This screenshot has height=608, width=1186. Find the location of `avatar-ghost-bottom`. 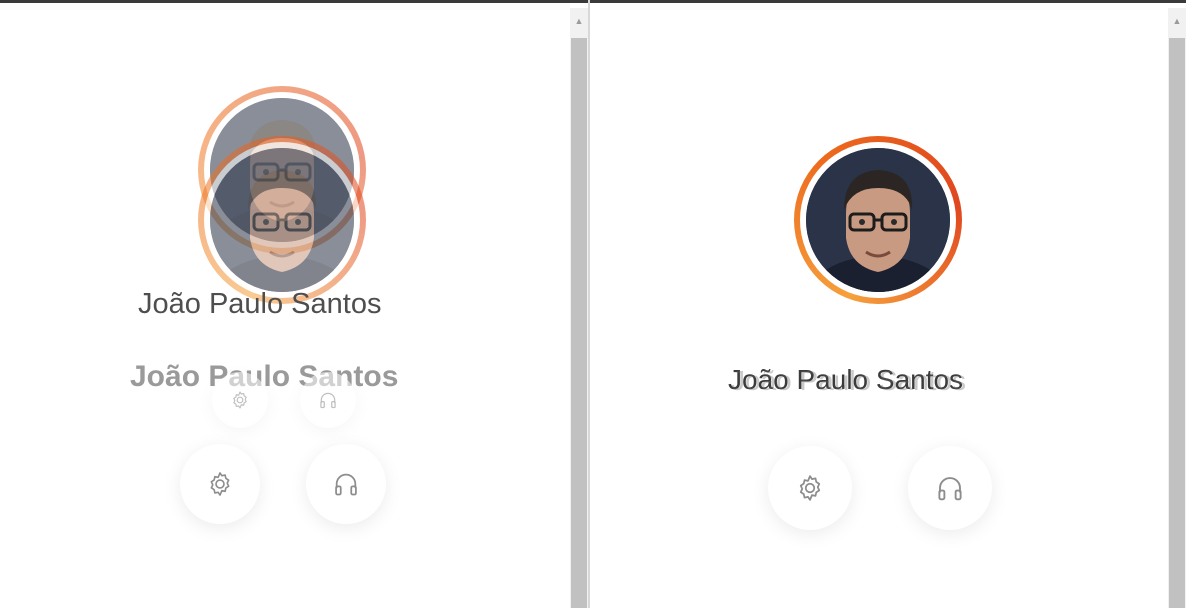

avatar-ghost-bottom is located at coordinates (282, 220).